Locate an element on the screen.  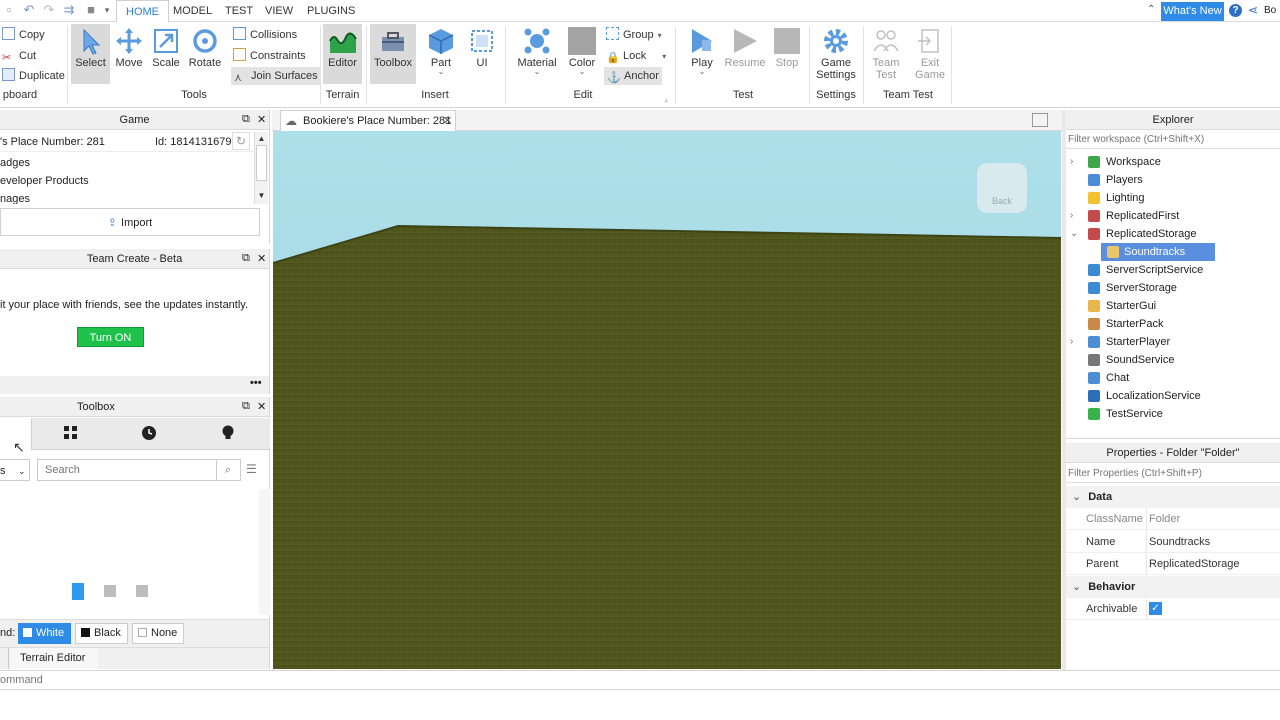
explorer-filter-input is located at coordinates (1173, 139).